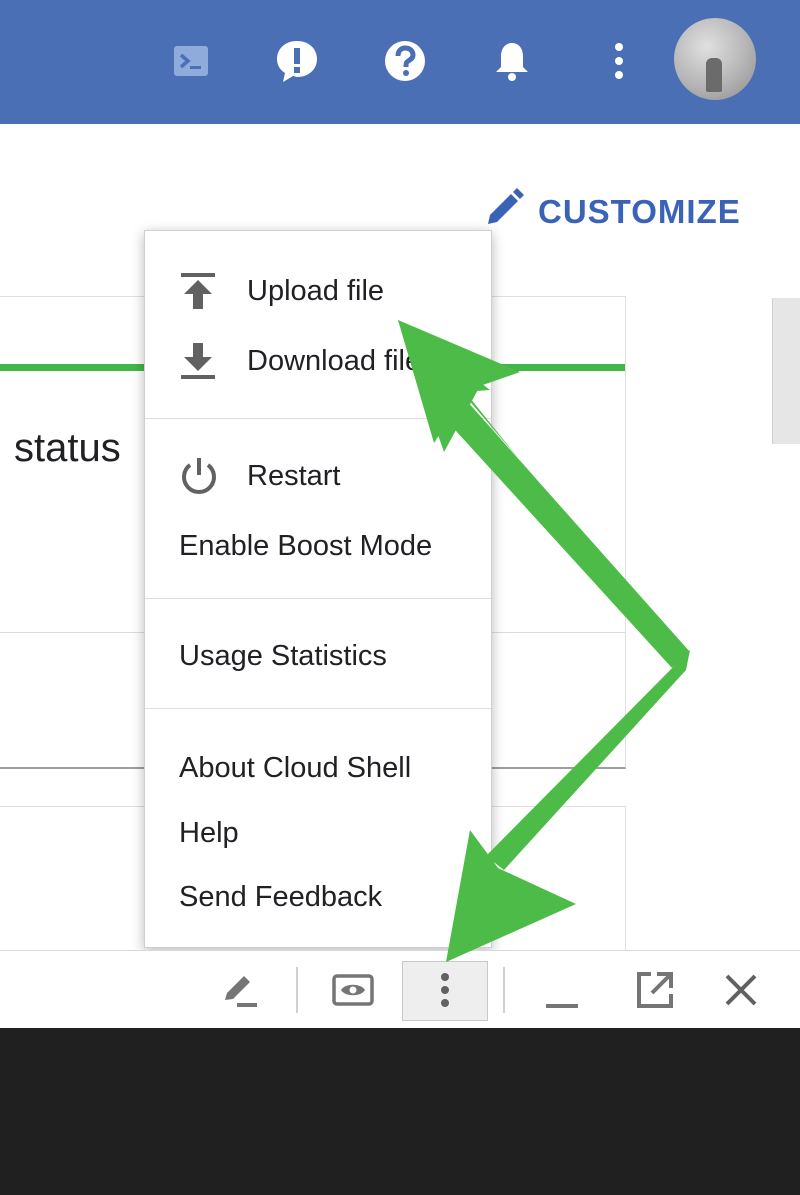 The height and width of the screenshot is (1195, 800). What do you see at coordinates (297, 61) in the screenshot?
I see `feedback-icon` at bounding box center [297, 61].